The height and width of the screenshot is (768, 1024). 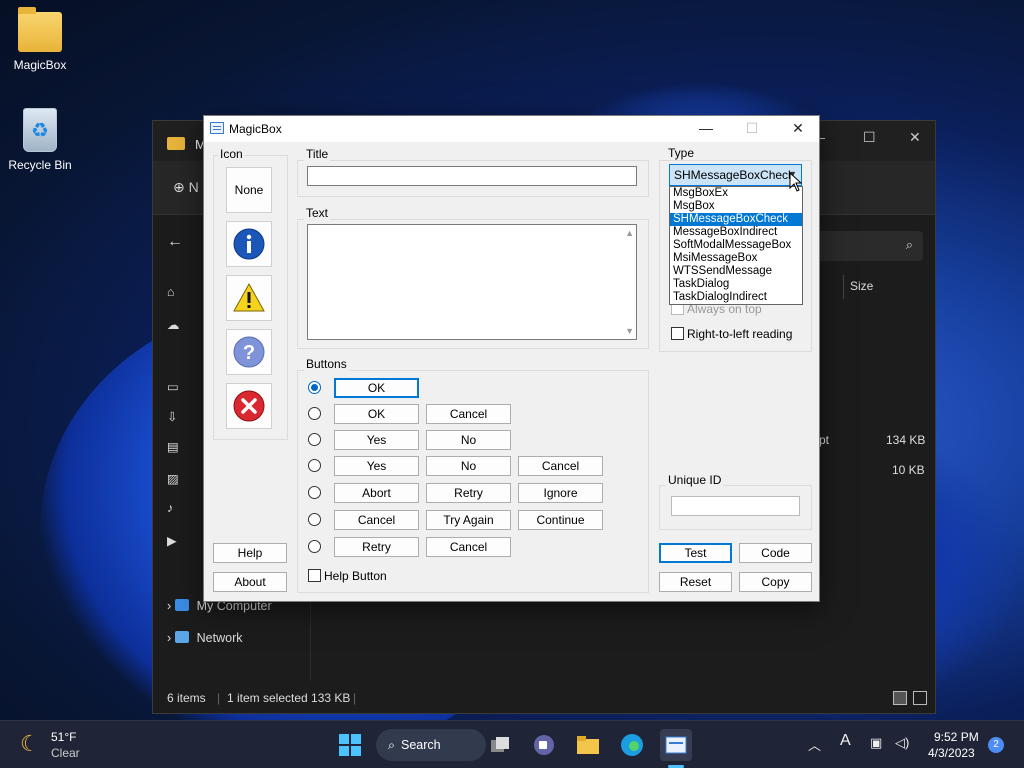 What do you see at coordinates (906, 440) in the screenshot?
I see `file-size-cell: 134 KB` at bounding box center [906, 440].